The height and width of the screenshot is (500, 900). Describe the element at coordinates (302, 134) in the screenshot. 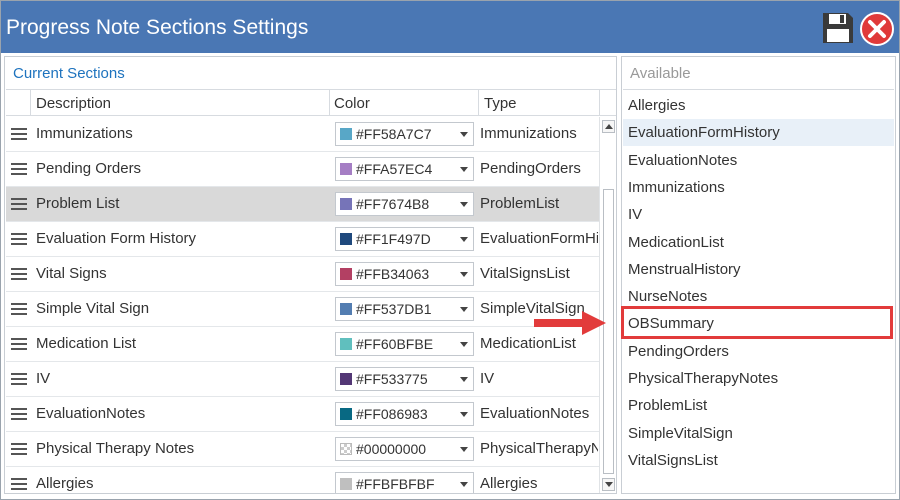

I see `table-row: Immunizations #FF58A7C7 Immunizations` at that location.